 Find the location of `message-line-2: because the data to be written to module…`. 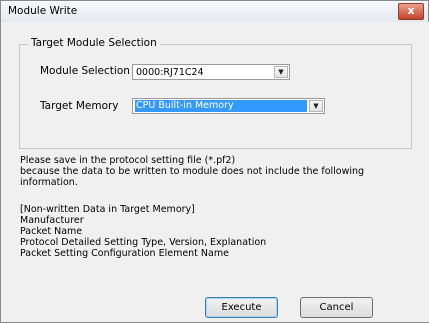

message-line-2: because the data to be written to module… is located at coordinates (192, 171).